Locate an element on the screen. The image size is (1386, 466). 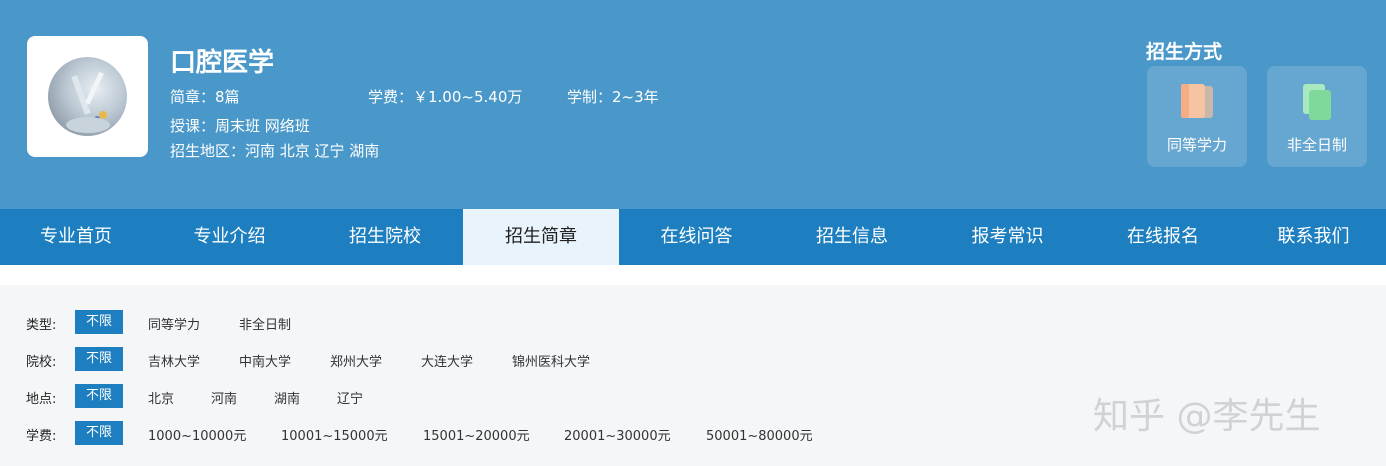
filter-location-option: 湖南 is located at coordinates (287, 397).